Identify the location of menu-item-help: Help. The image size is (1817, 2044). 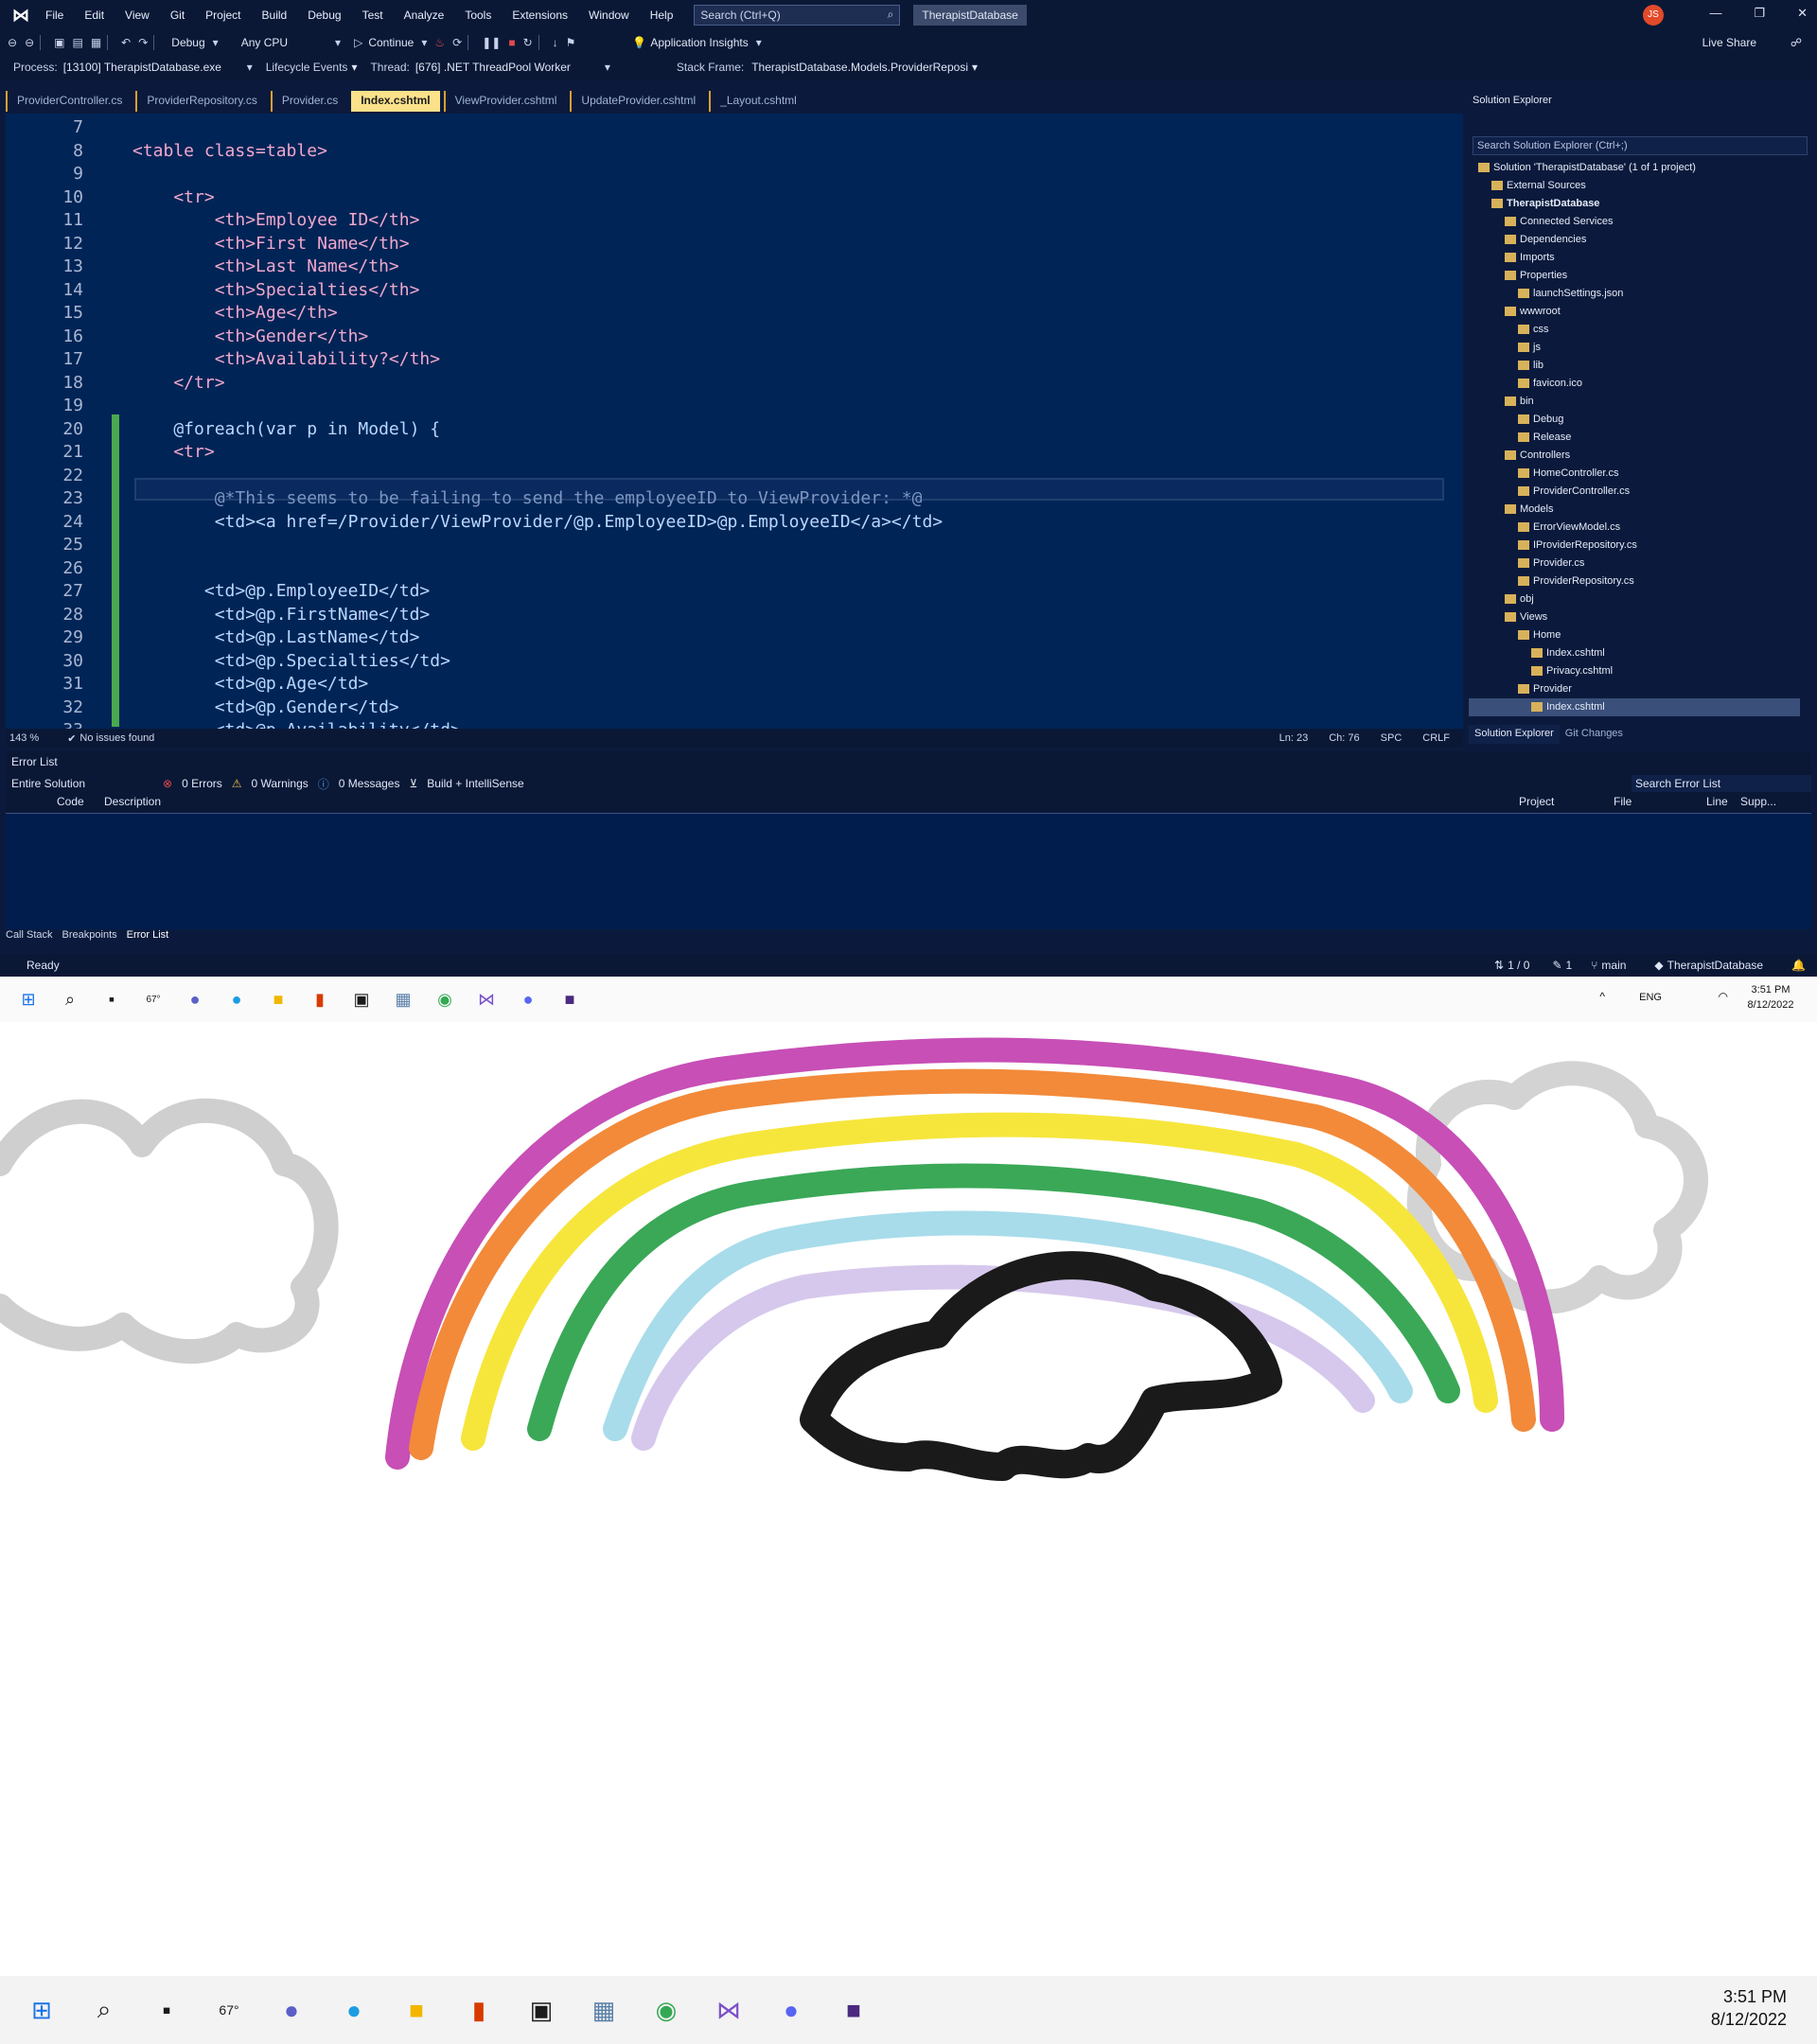
(662, 15).